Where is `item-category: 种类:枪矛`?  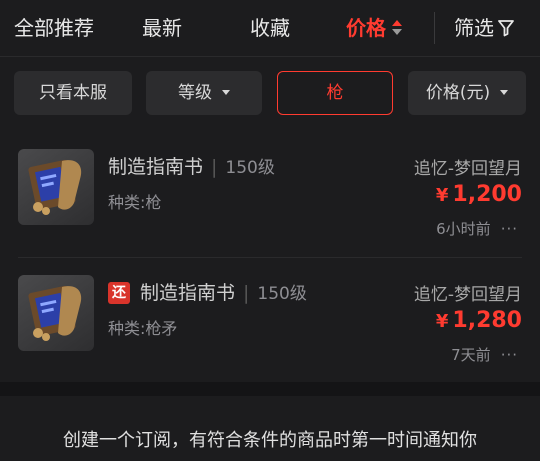
item-category: 种类:枪矛 is located at coordinates (143, 328).